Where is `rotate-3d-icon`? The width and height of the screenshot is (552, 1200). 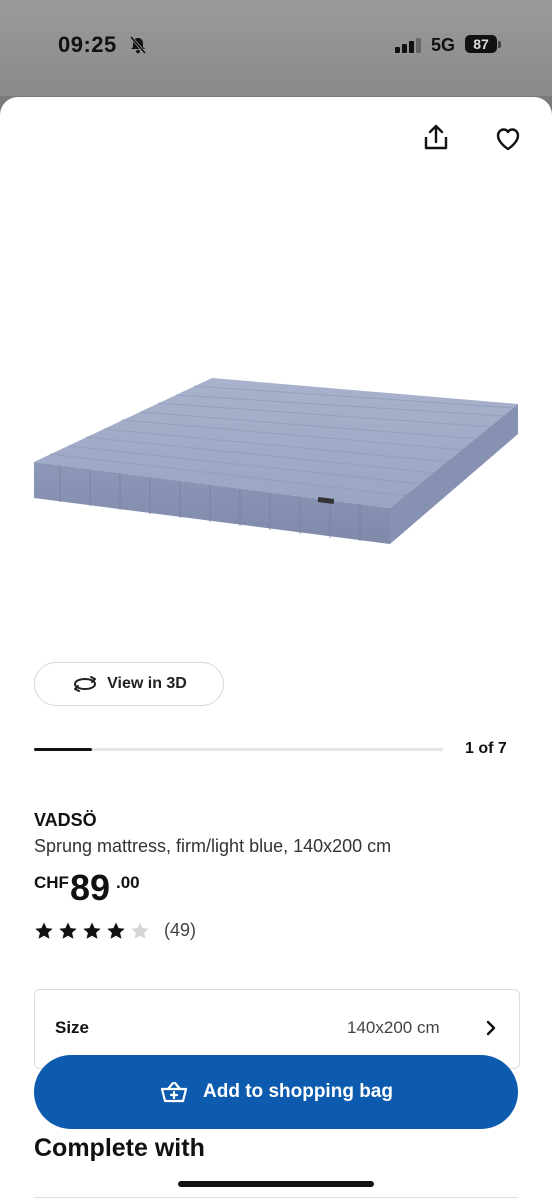
rotate-3d-icon is located at coordinates (85, 684).